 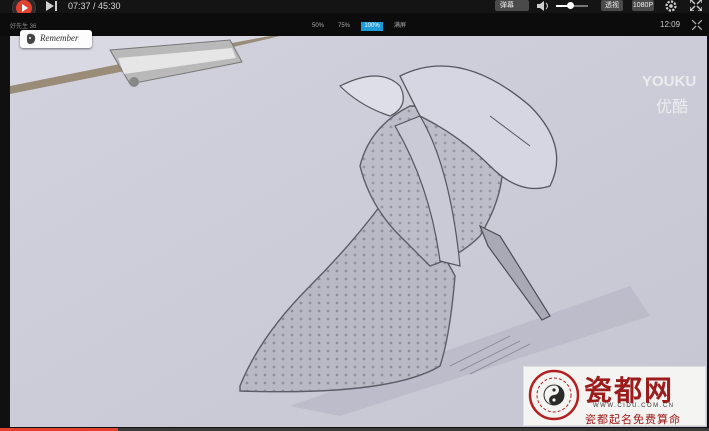 What do you see at coordinates (23, 27) in the screenshot?
I see `uploader-name: 好先生 36` at bounding box center [23, 27].